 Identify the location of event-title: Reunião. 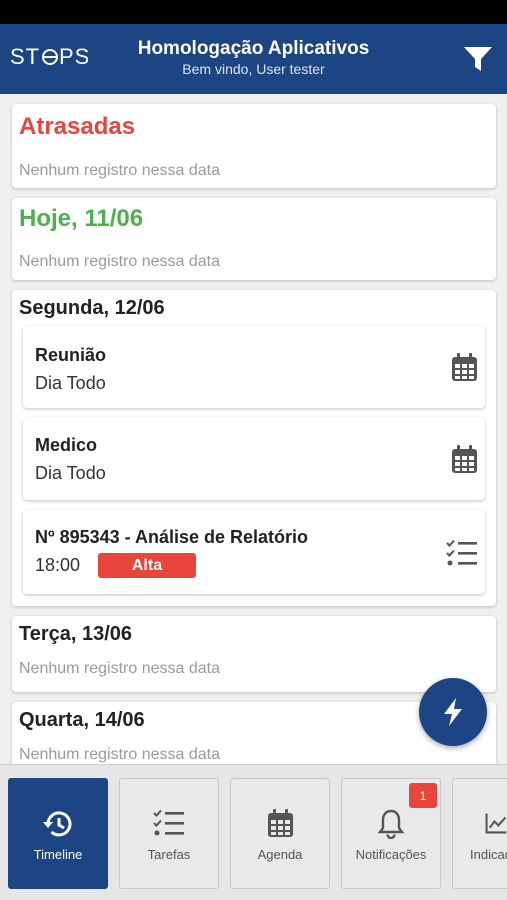
(71, 355).